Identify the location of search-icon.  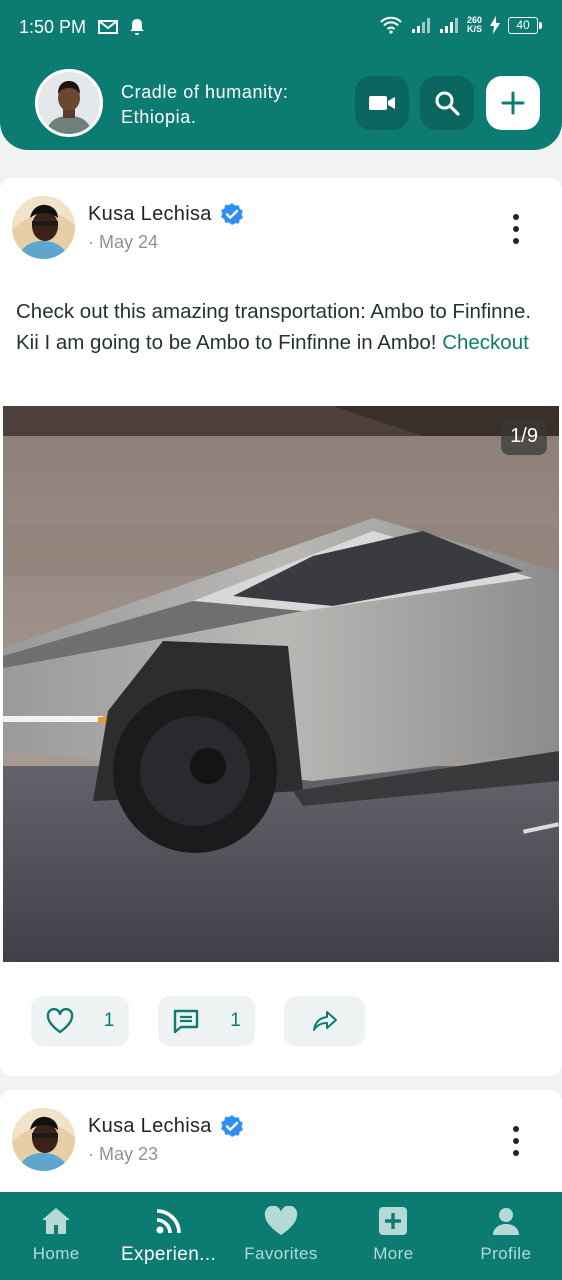
(447, 103).